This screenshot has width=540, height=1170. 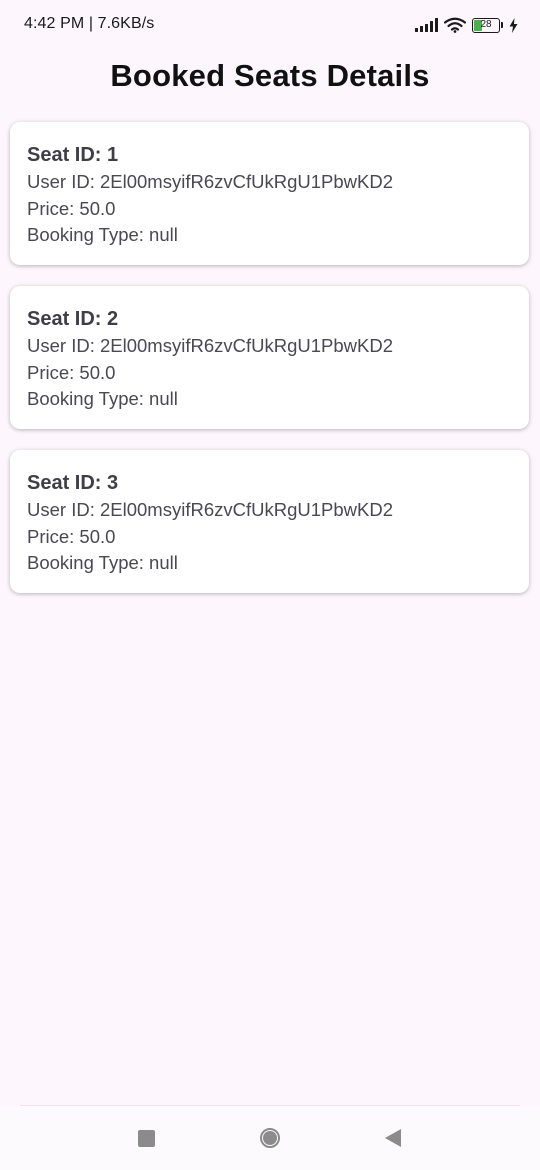 I want to click on battery-icon: 28, so click(x=486, y=25).